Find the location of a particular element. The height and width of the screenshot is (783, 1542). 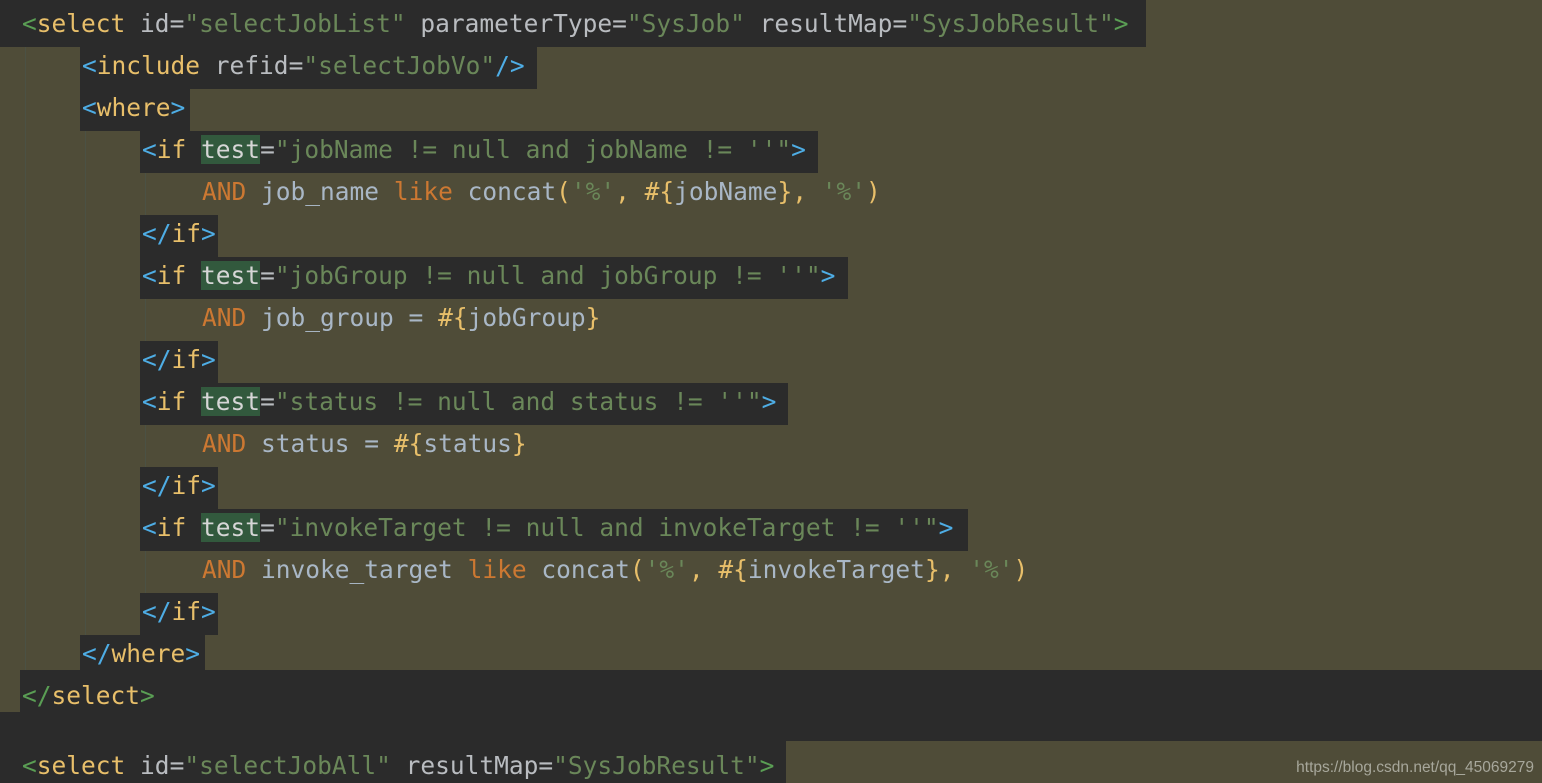

keyword-and: AND is located at coordinates (224, 569).